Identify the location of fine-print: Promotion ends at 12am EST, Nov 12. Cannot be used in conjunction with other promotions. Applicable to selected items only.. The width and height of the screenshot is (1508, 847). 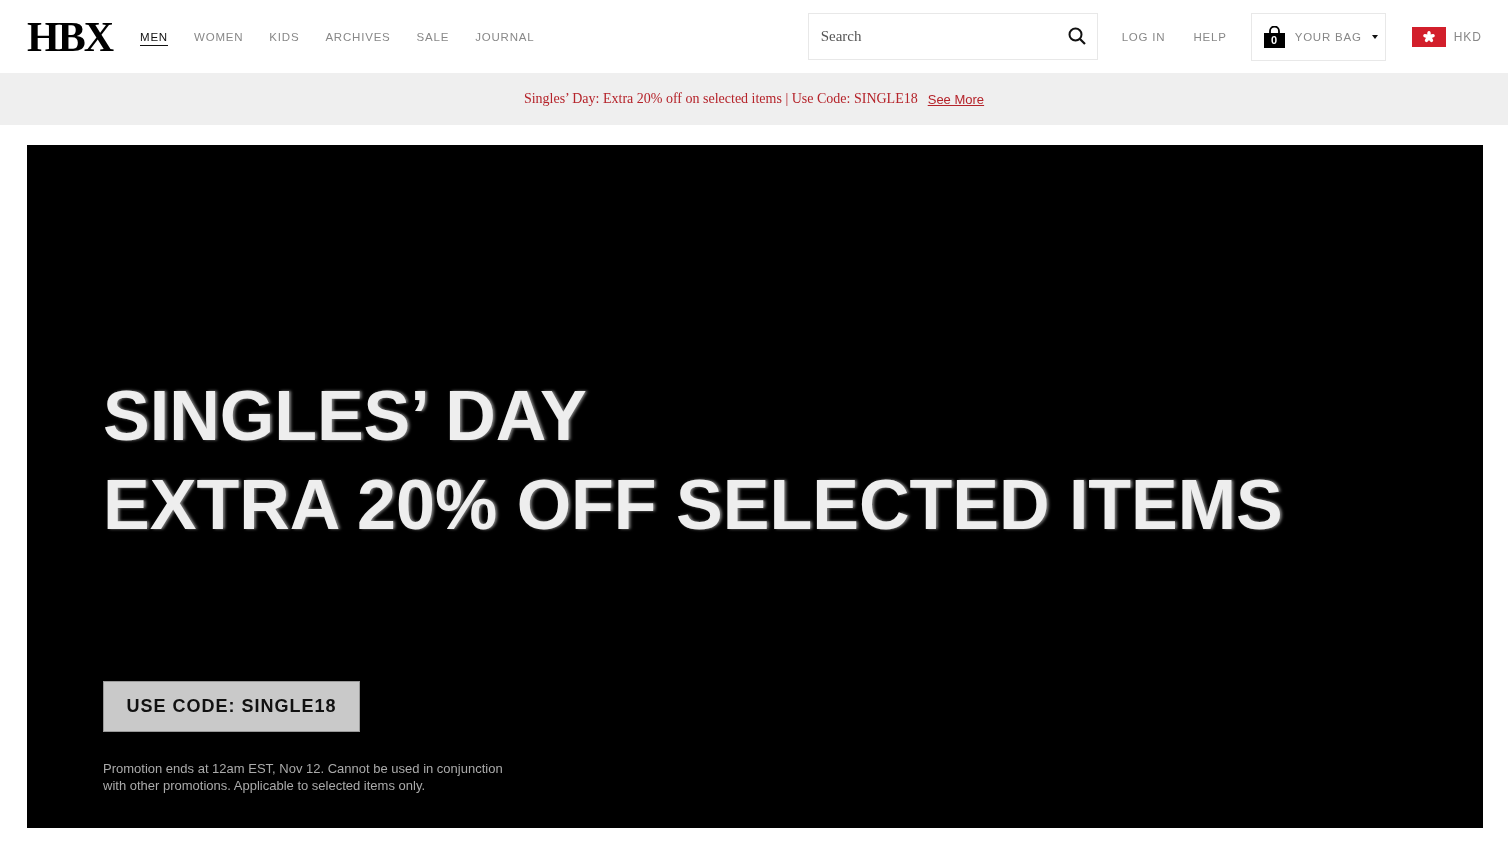
(303, 777).